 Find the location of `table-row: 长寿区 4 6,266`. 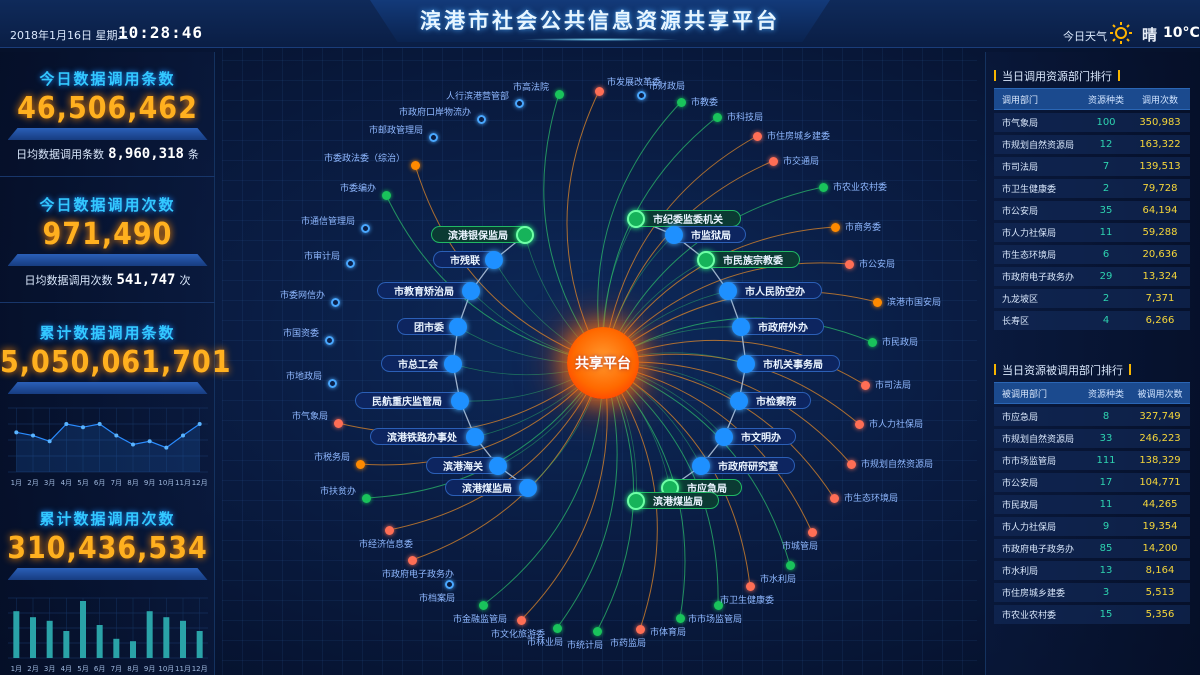

table-row: 长寿区 4 6,266 is located at coordinates (1092, 320).